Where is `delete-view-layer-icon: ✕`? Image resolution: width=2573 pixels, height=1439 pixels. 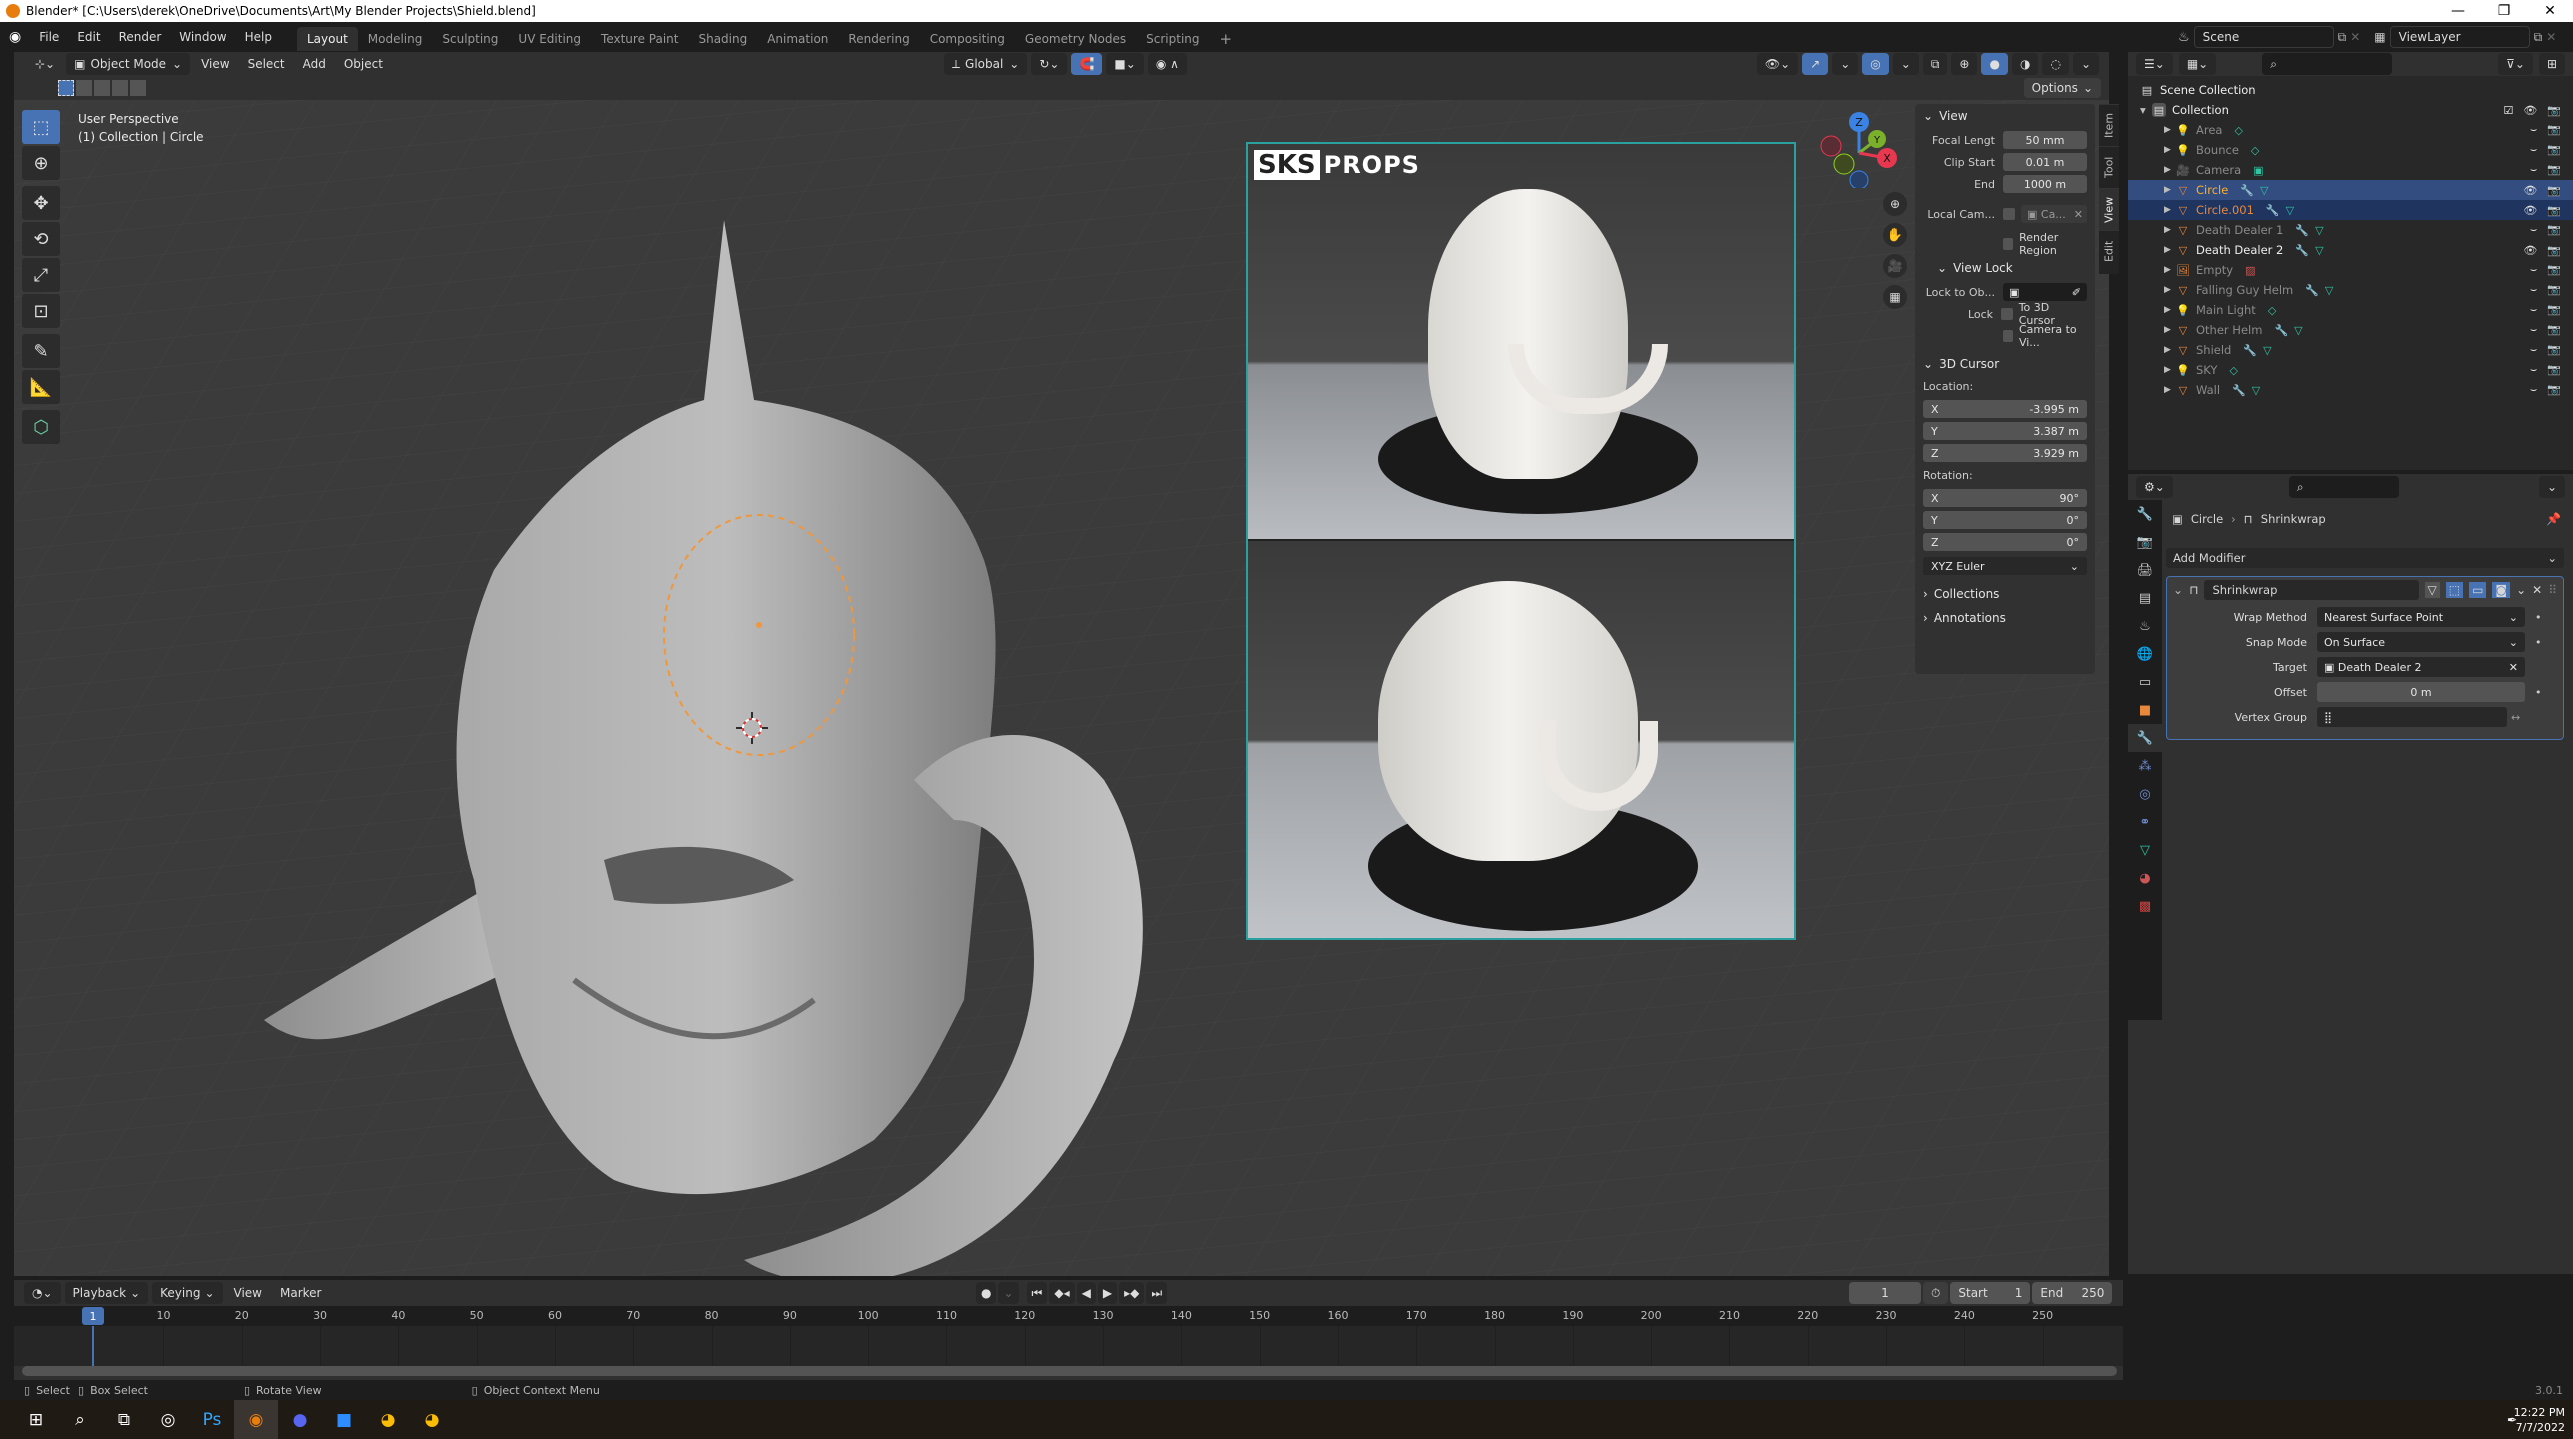
delete-view-layer-icon: ✕ is located at coordinates (2551, 37).